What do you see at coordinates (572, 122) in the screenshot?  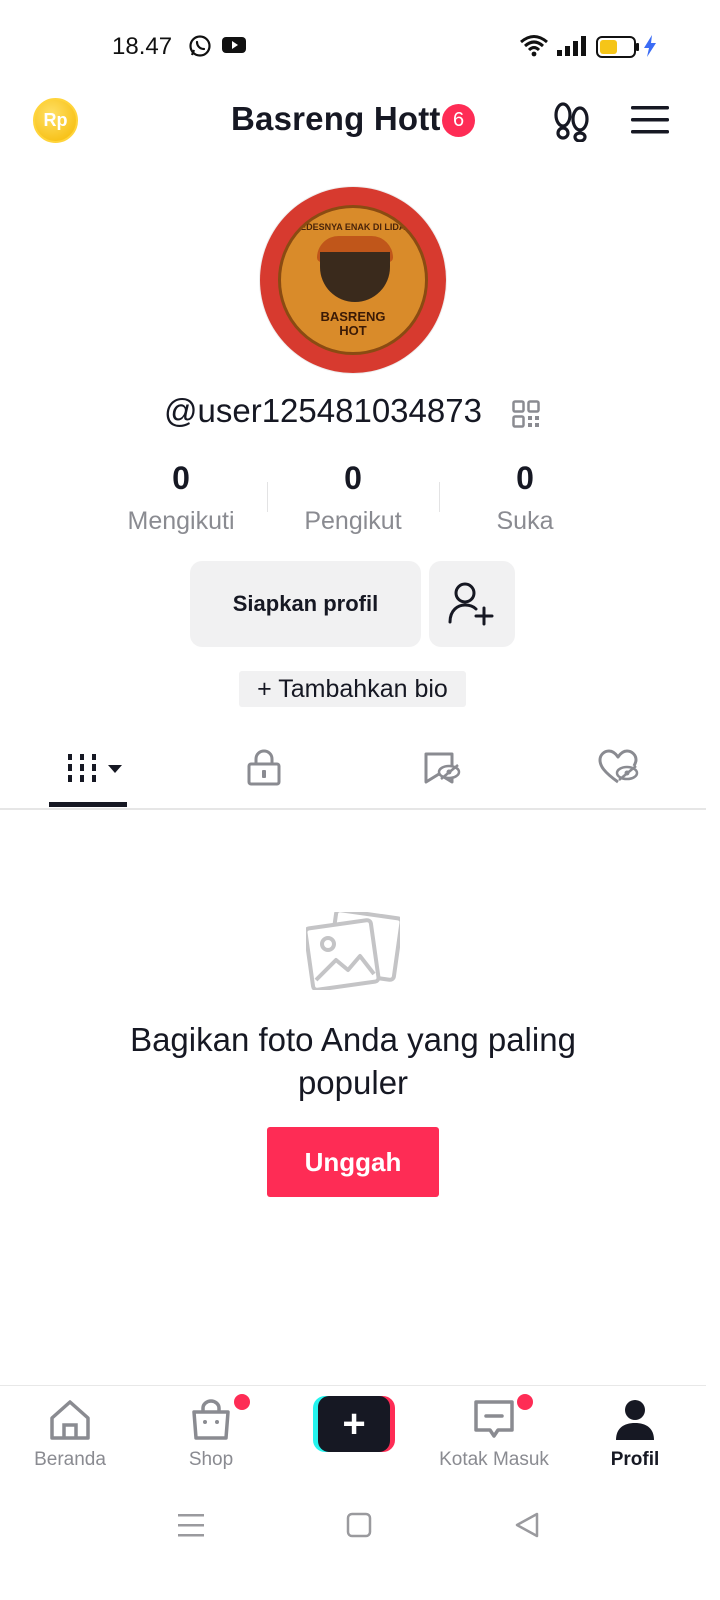 I see `footprints-icon` at bounding box center [572, 122].